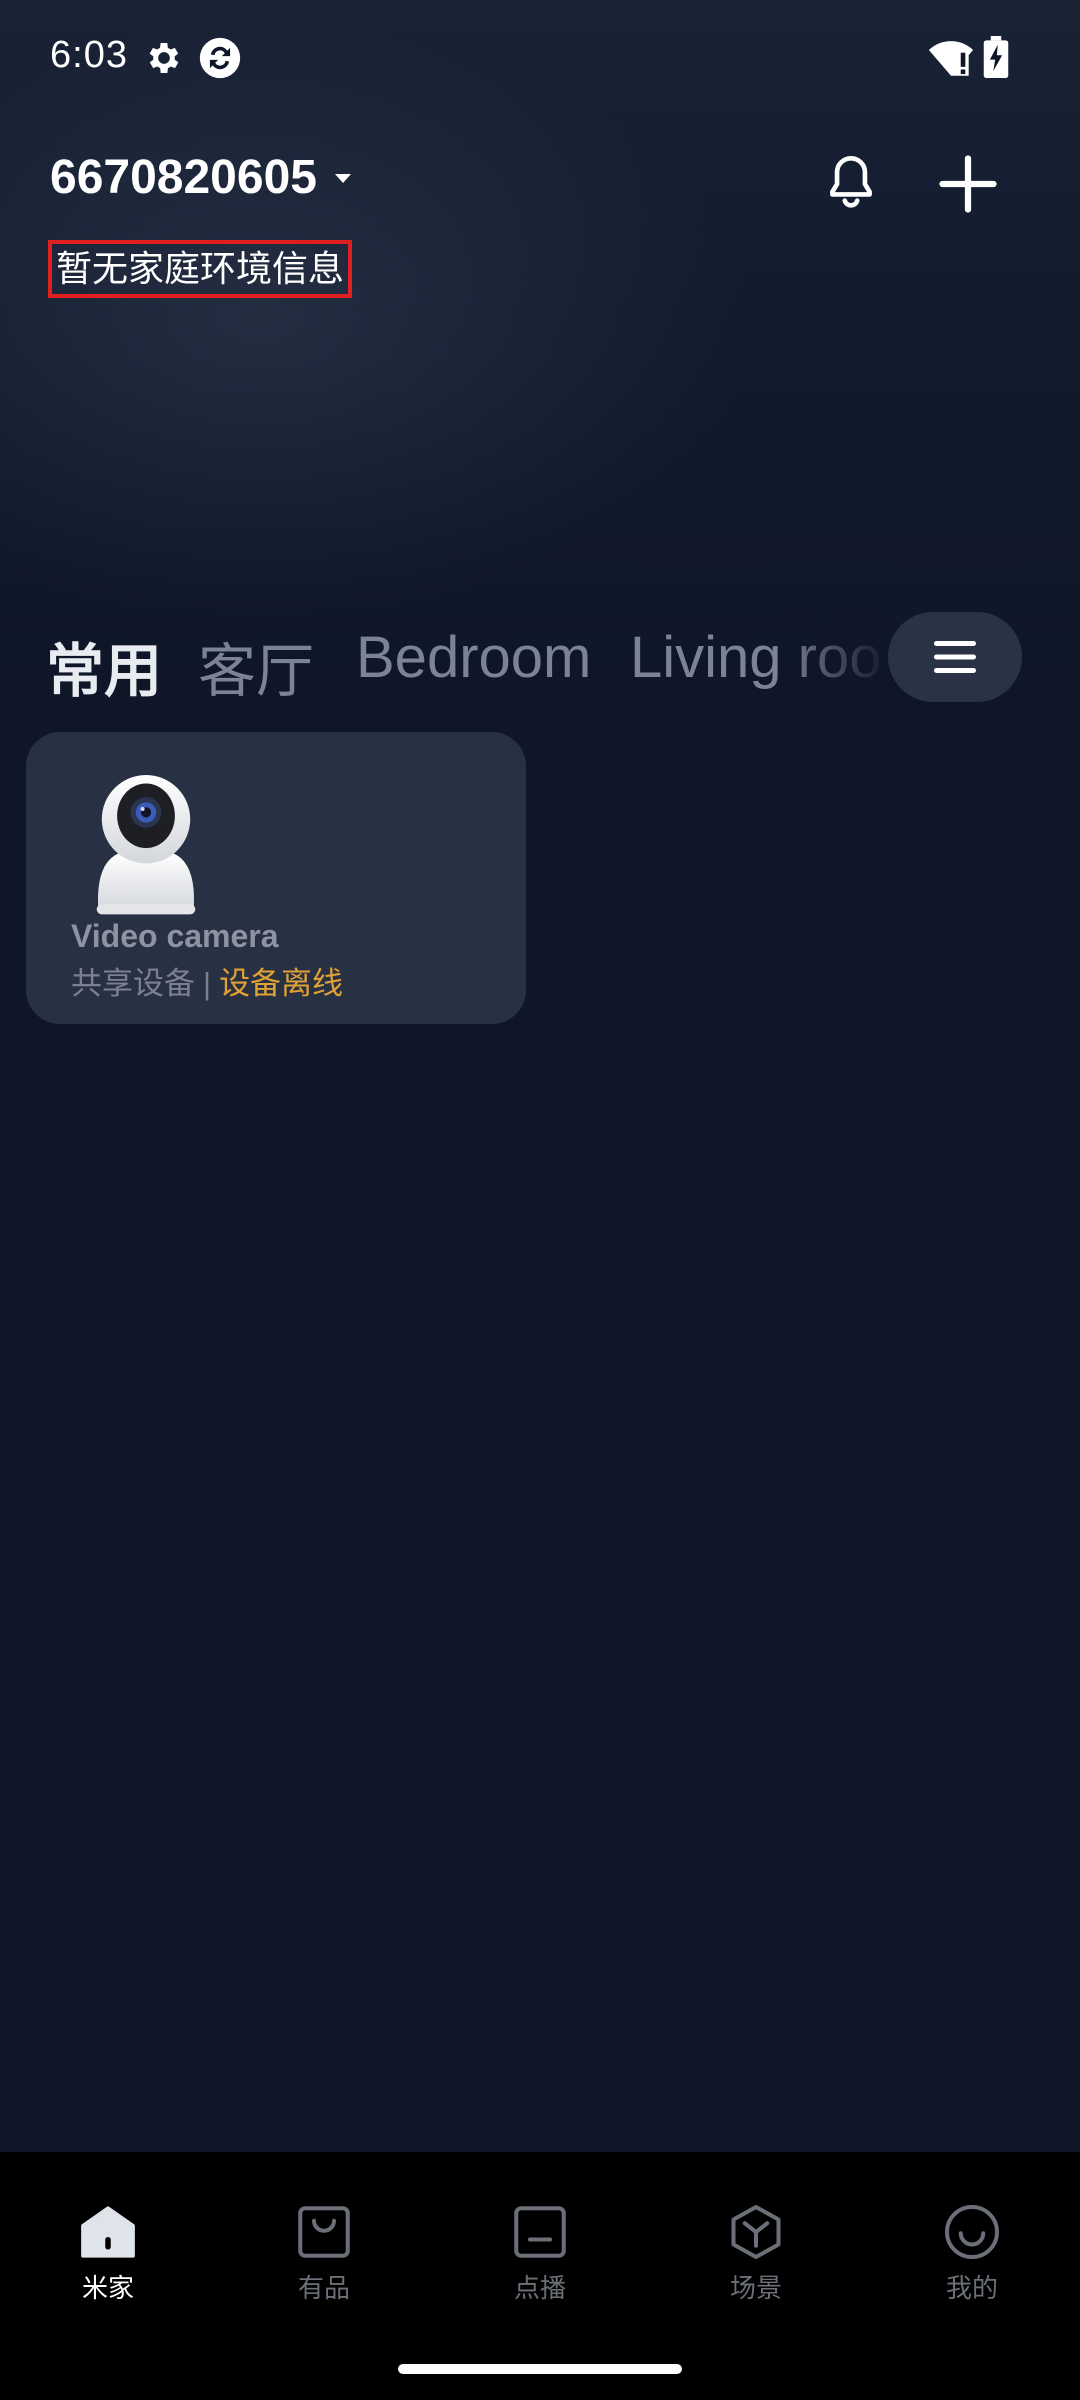  I want to click on menu-icon, so click(955, 657).